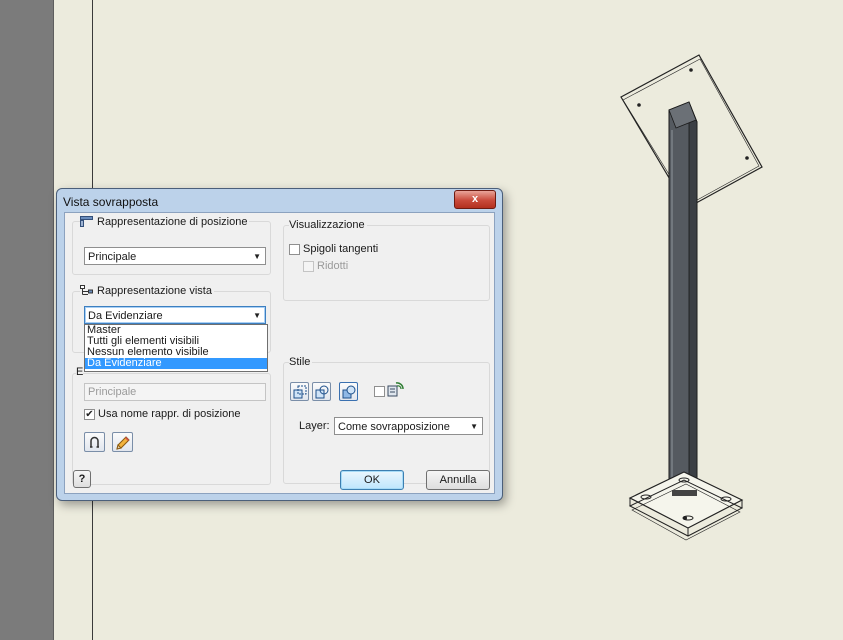 The width and height of the screenshot is (843, 640). What do you see at coordinates (175, 392) in the screenshot?
I see `rep-name-field: Principale` at bounding box center [175, 392].